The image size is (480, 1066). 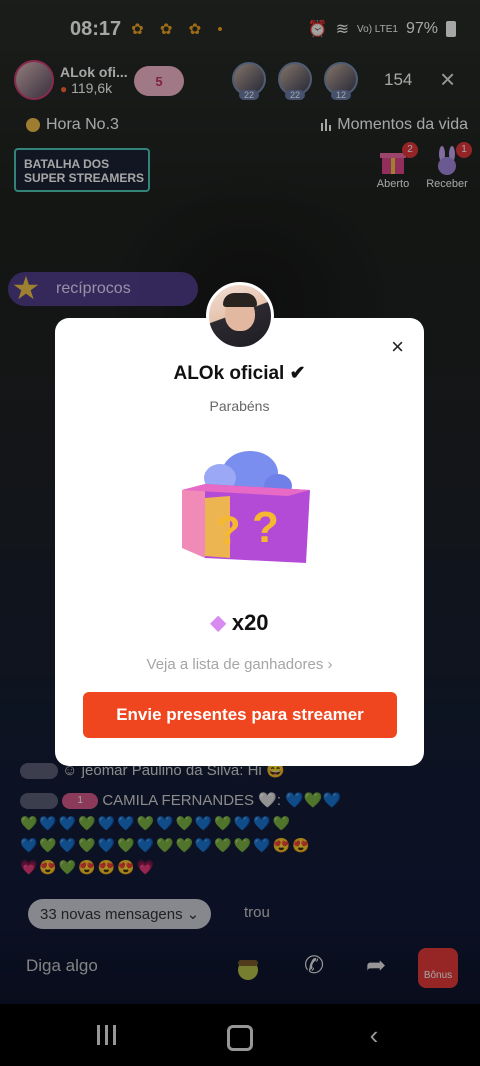 What do you see at coordinates (240, 715) in the screenshot?
I see `send-gifts-button: Envie presentes para streamer` at bounding box center [240, 715].